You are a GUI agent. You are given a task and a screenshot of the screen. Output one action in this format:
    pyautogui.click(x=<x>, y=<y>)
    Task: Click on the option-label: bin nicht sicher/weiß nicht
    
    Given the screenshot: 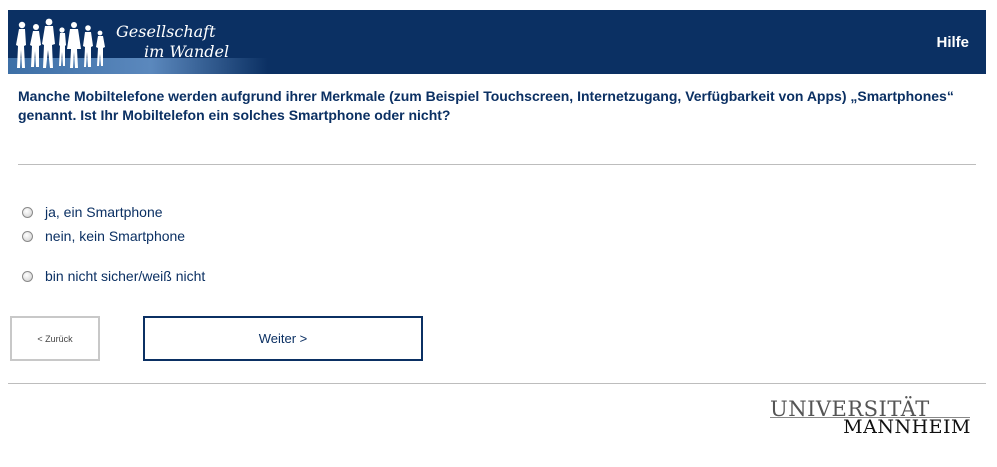 What is the action you would take?
    pyautogui.click(x=125, y=276)
    